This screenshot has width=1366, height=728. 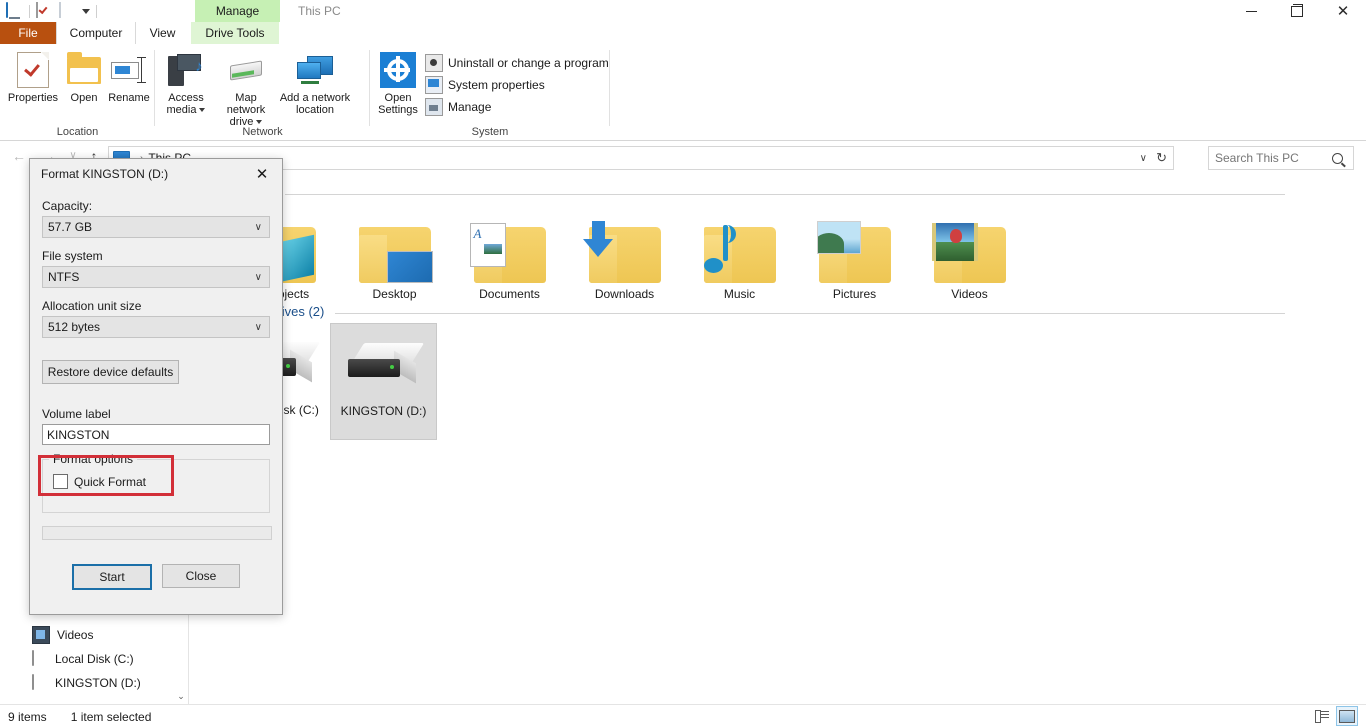 What do you see at coordinates (156, 277) in the screenshot?
I see `file-system-select: NTFS ∨` at bounding box center [156, 277].